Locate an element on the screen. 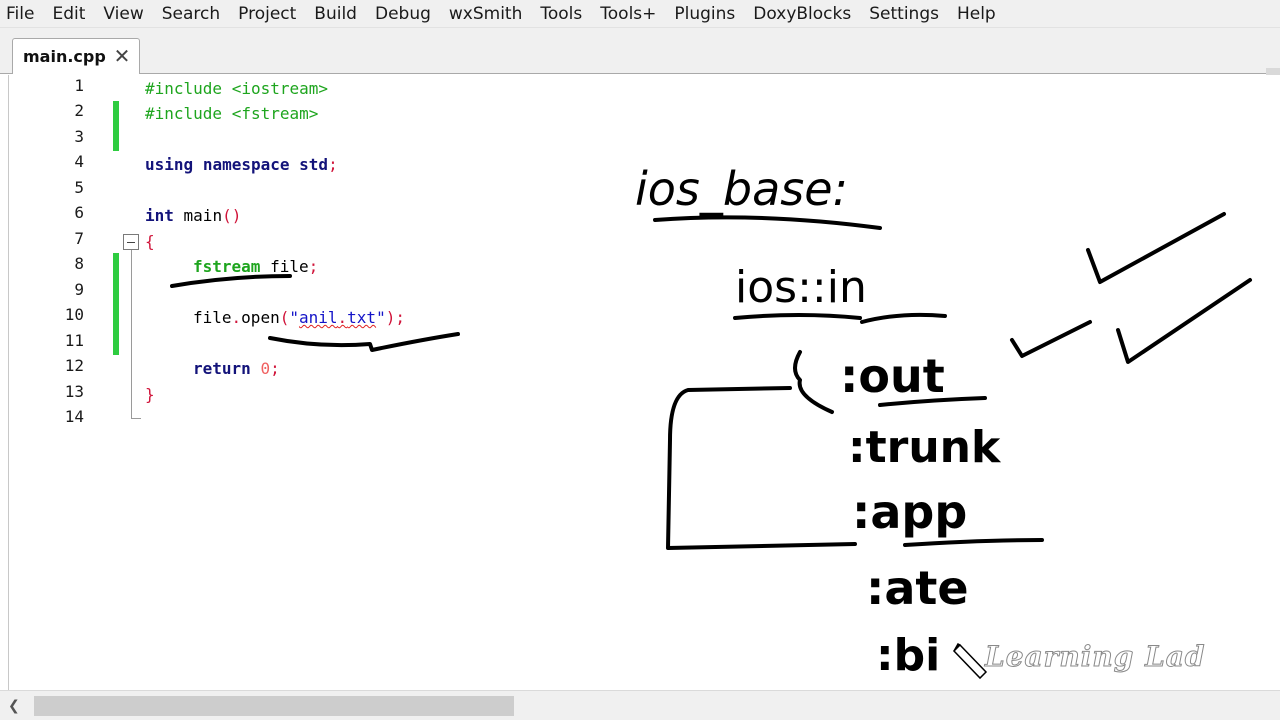 The width and height of the screenshot is (1280, 720). menu-build: Build is located at coordinates (335, 14).